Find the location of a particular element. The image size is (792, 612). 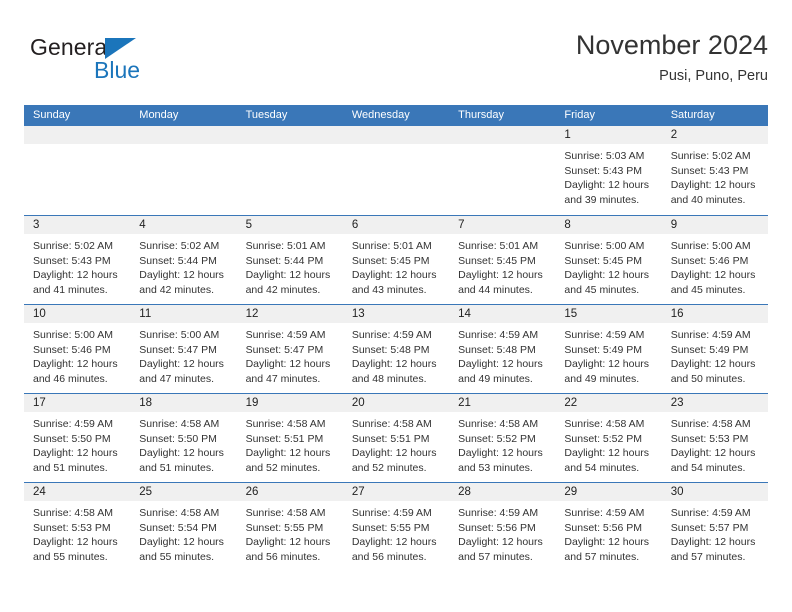

day-detail-line: Sunset: 5:53 PM is located at coordinates (72, 527).